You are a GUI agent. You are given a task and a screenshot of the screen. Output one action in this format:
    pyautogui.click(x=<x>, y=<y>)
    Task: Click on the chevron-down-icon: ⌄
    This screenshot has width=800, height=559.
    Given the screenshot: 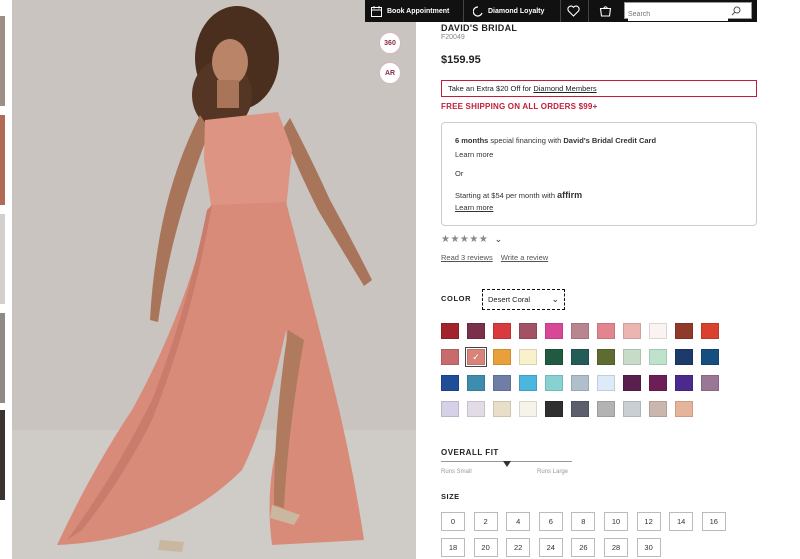 What is the action you would take?
    pyautogui.click(x=499, y=239)
    